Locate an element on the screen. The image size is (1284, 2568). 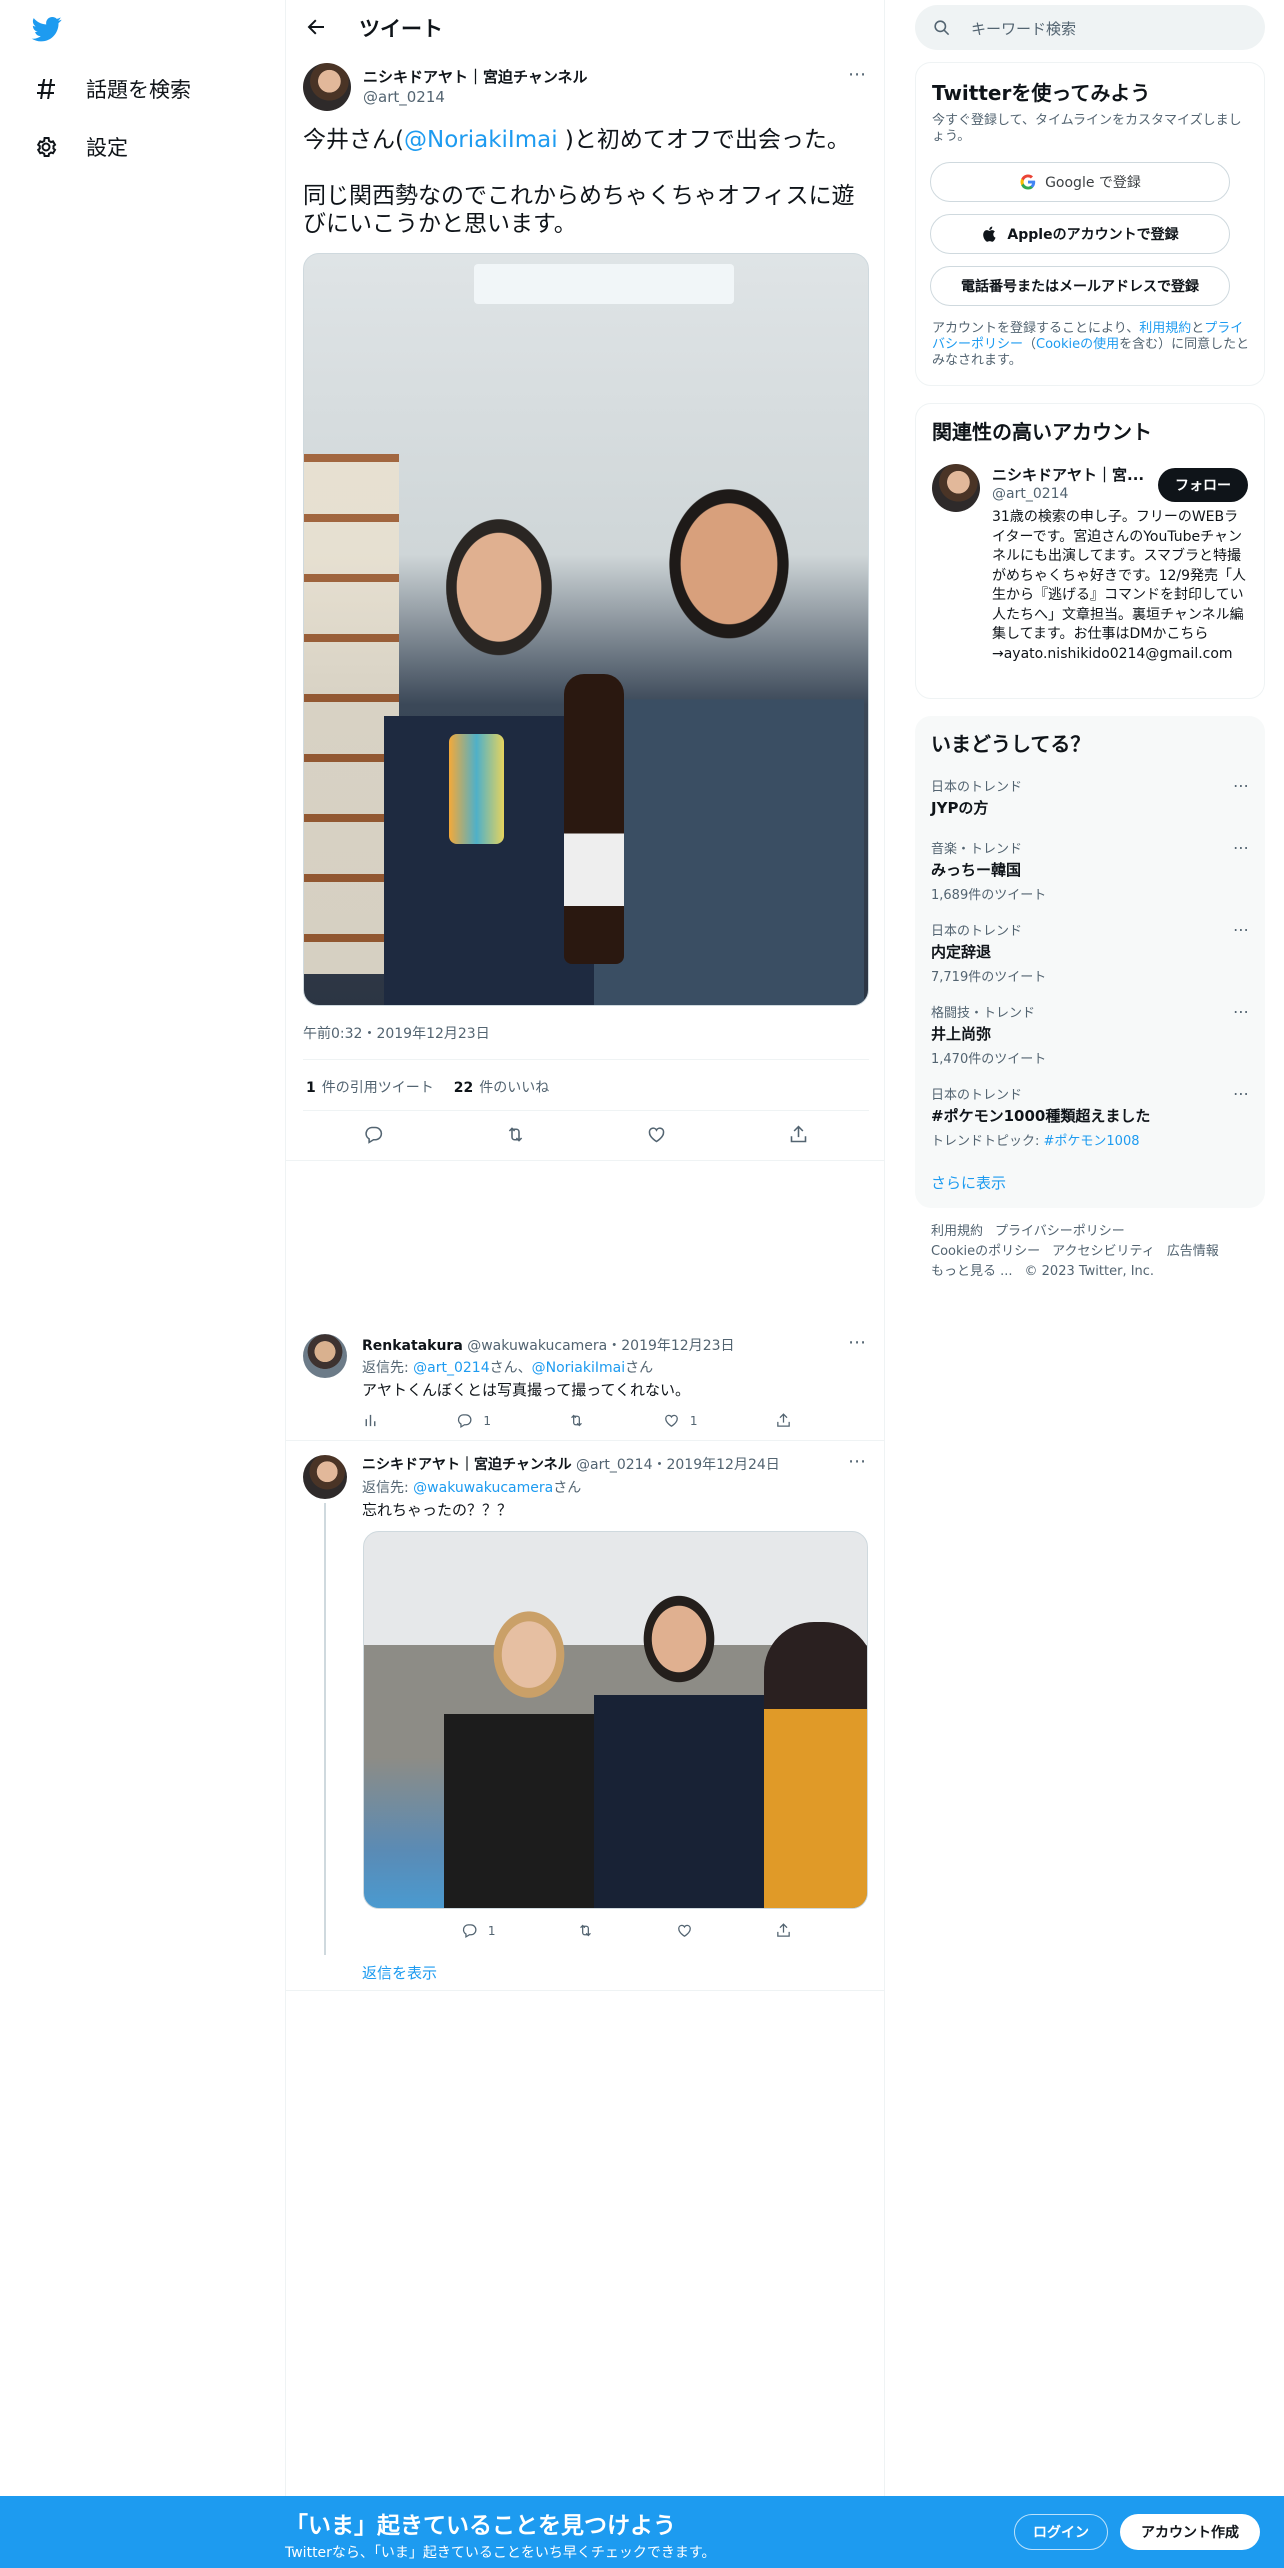
reply-to-link: @art_0214 is located at coordinates (451, 1368).